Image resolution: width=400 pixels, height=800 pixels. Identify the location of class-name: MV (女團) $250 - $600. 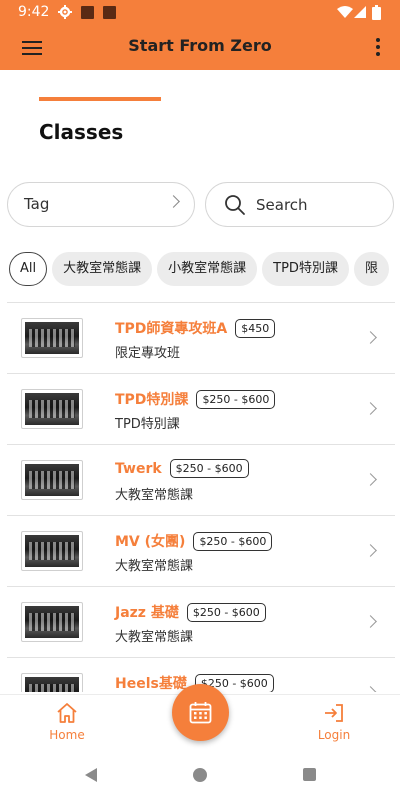
(194, 541).